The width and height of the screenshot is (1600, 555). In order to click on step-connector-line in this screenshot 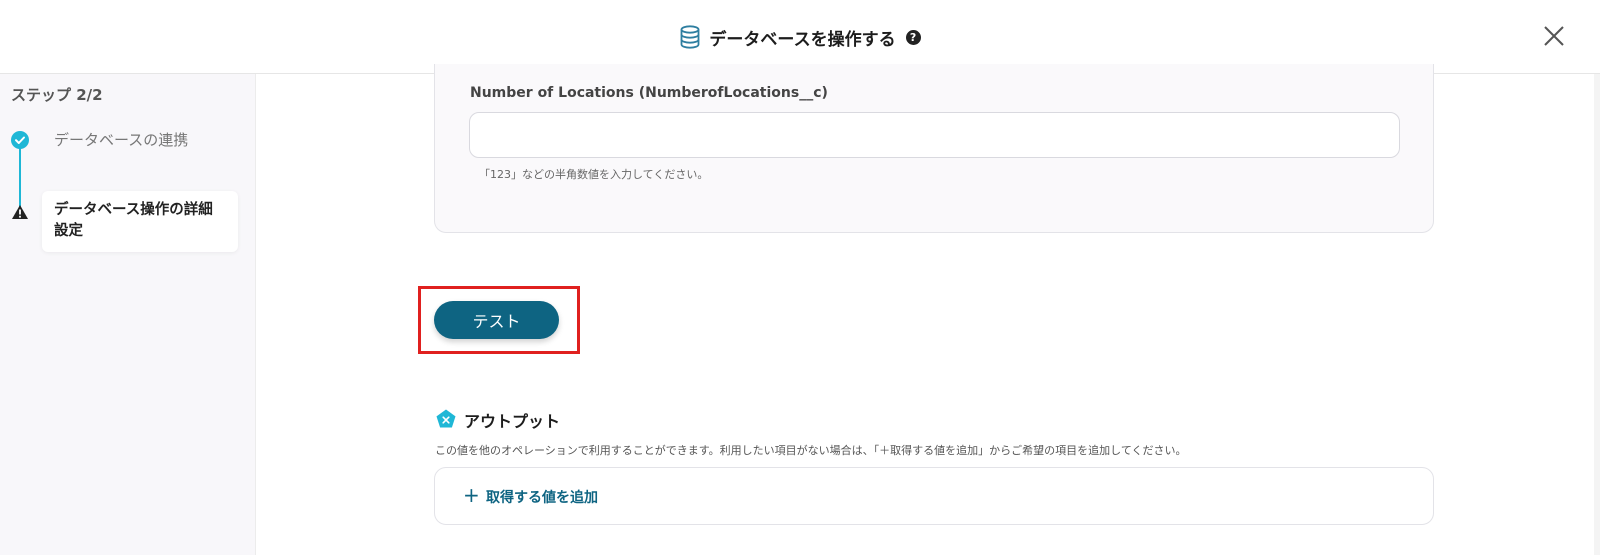, I will do `click(20, 178)`.